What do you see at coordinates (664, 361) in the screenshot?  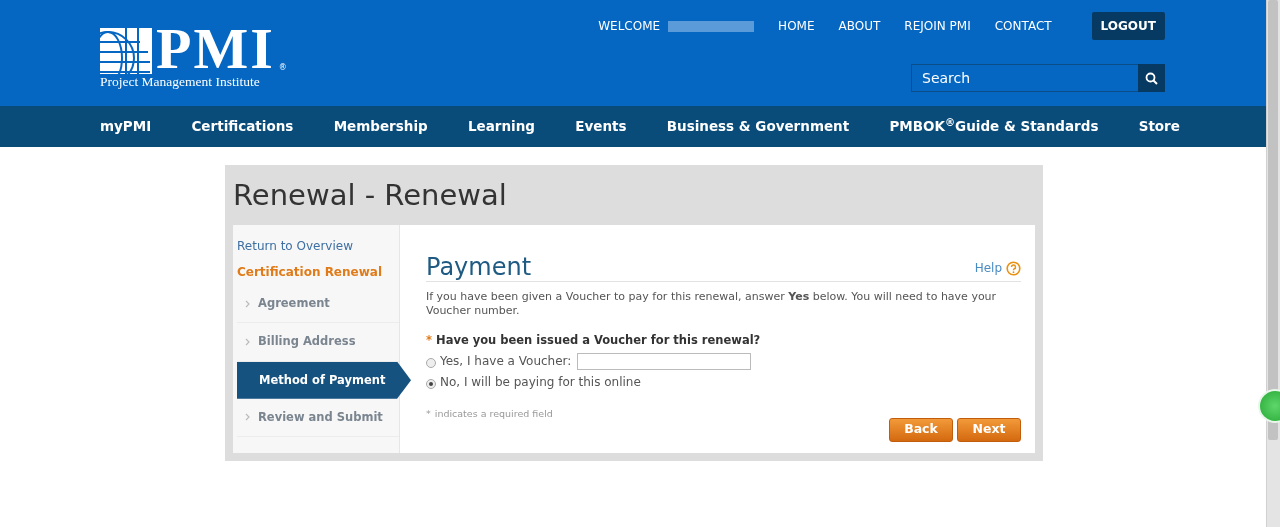 I see `voucher-field` at bounding box center [664, 361].